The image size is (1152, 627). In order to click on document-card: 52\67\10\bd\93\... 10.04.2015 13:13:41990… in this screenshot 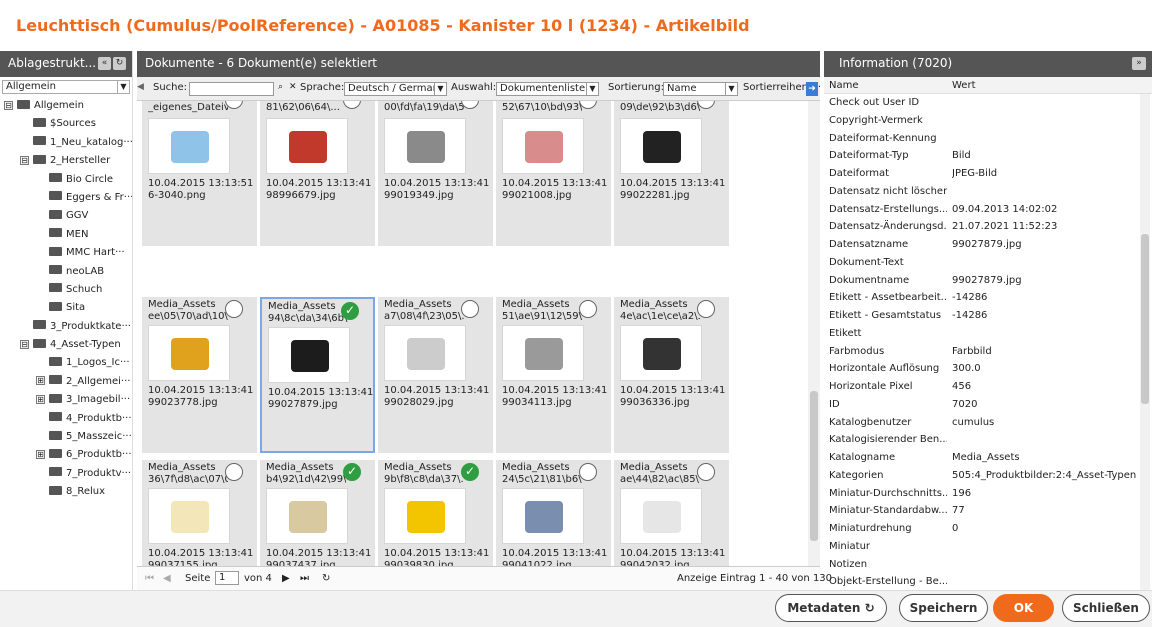, I will do `click(553, 173)`.